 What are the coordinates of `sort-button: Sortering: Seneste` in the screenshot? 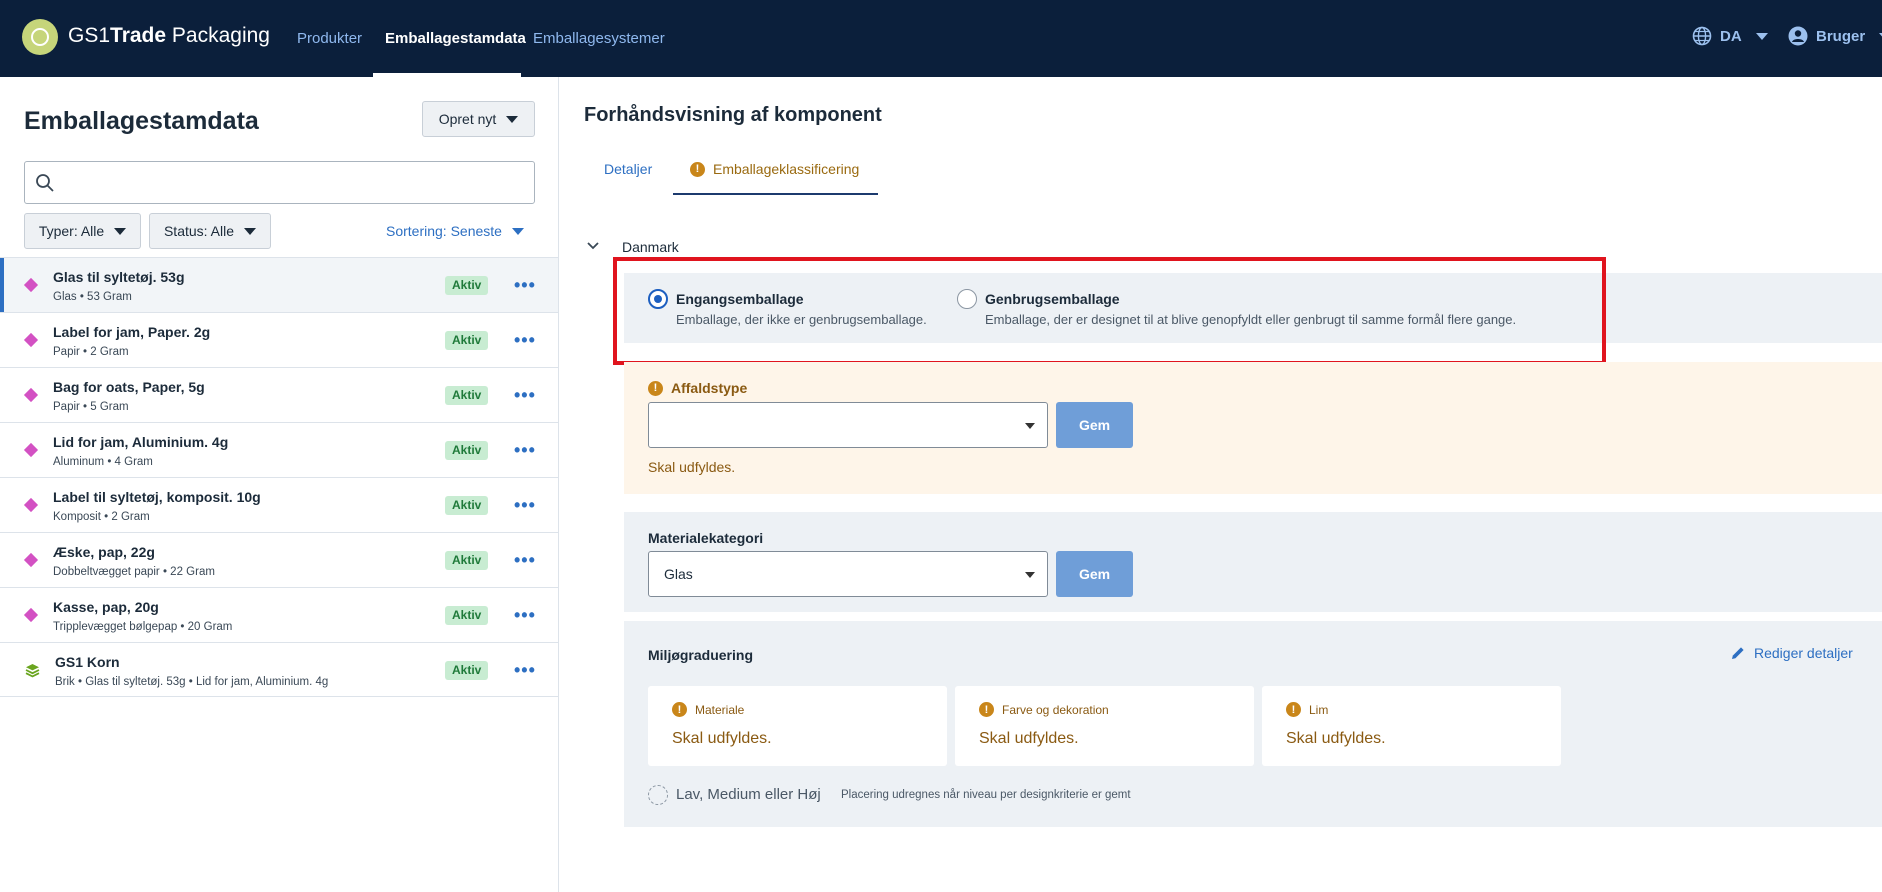 It's located at (455, 231).